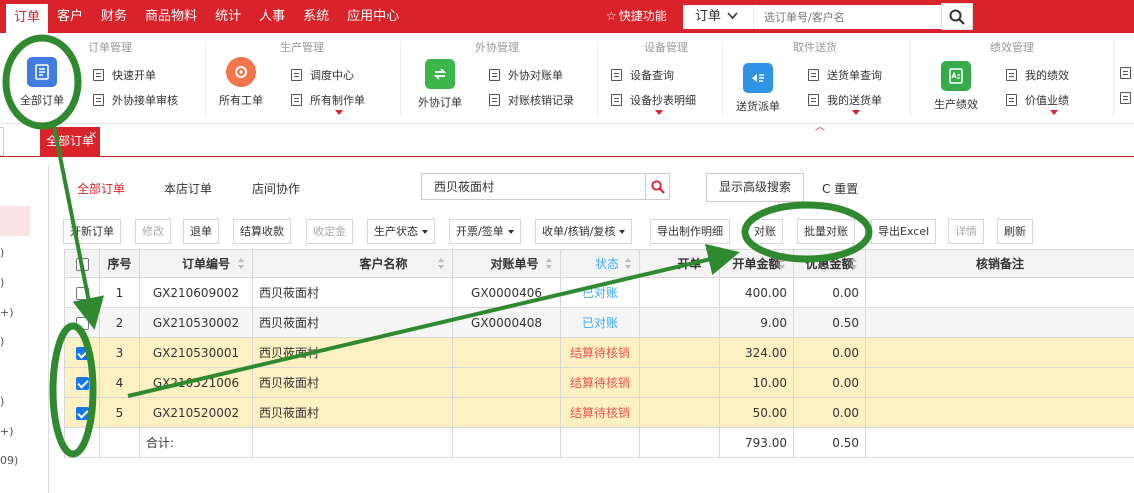  Describe the element at coordinates (171, 16) in the screenshot. I see `menu-item-goods: 商品物料` at that location.